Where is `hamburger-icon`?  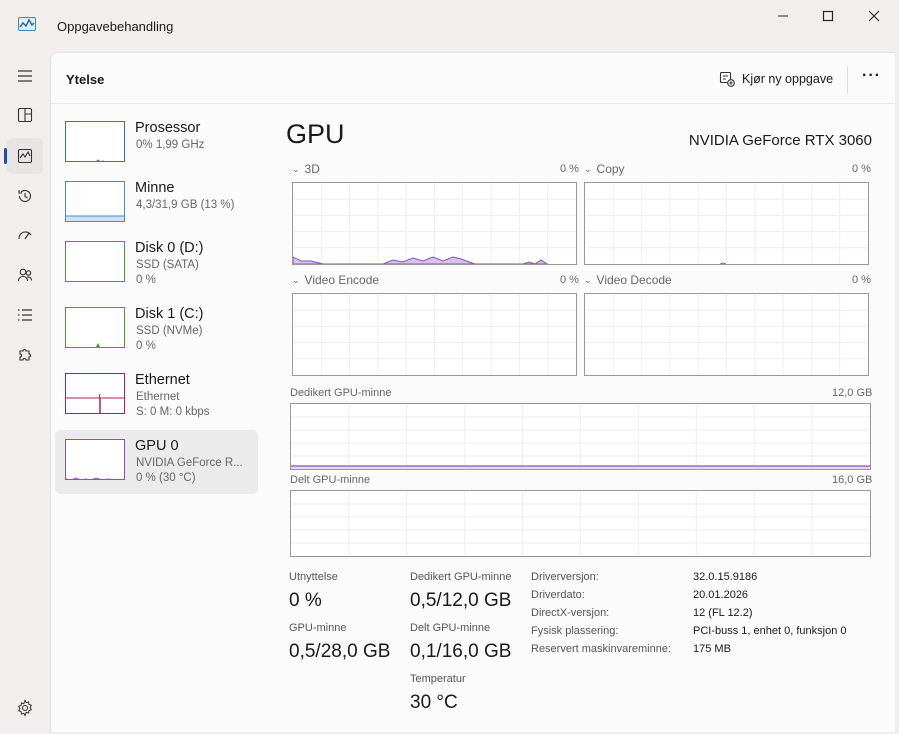
hamburger-icon is located at coordinates (25, 76).